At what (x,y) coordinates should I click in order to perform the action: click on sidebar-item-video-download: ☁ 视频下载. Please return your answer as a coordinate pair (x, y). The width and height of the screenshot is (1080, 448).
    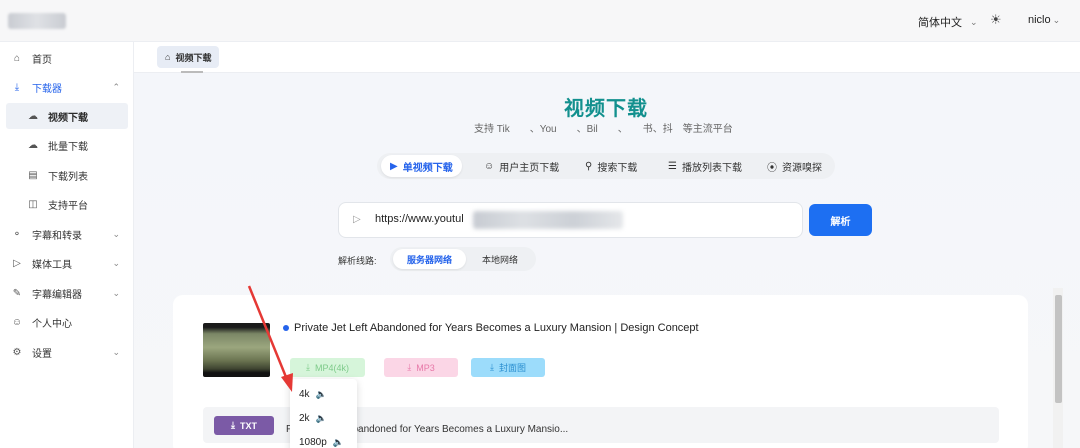
    Looking at the image, I should click on (67, 116).